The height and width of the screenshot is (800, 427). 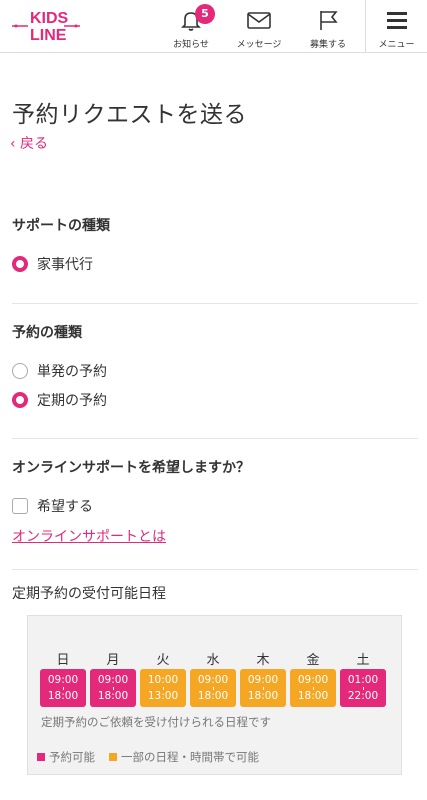 What do you see at coordinates (129, 115) in the screenshot?
I see `page-title: 予約リクエストを送る` at bounding box center [129, 115].